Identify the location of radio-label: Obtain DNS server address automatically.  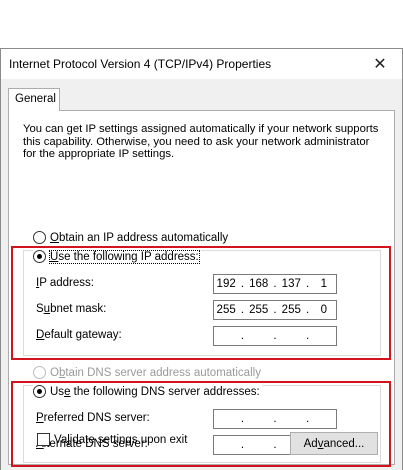
(155, 372).